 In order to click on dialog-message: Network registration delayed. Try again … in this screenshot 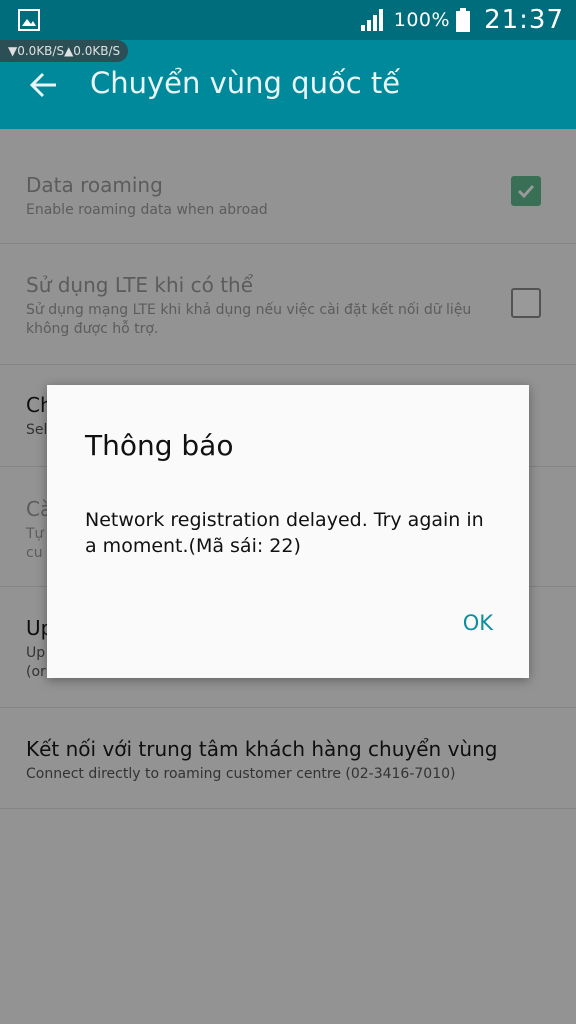, I will do `click(284, 533)`.